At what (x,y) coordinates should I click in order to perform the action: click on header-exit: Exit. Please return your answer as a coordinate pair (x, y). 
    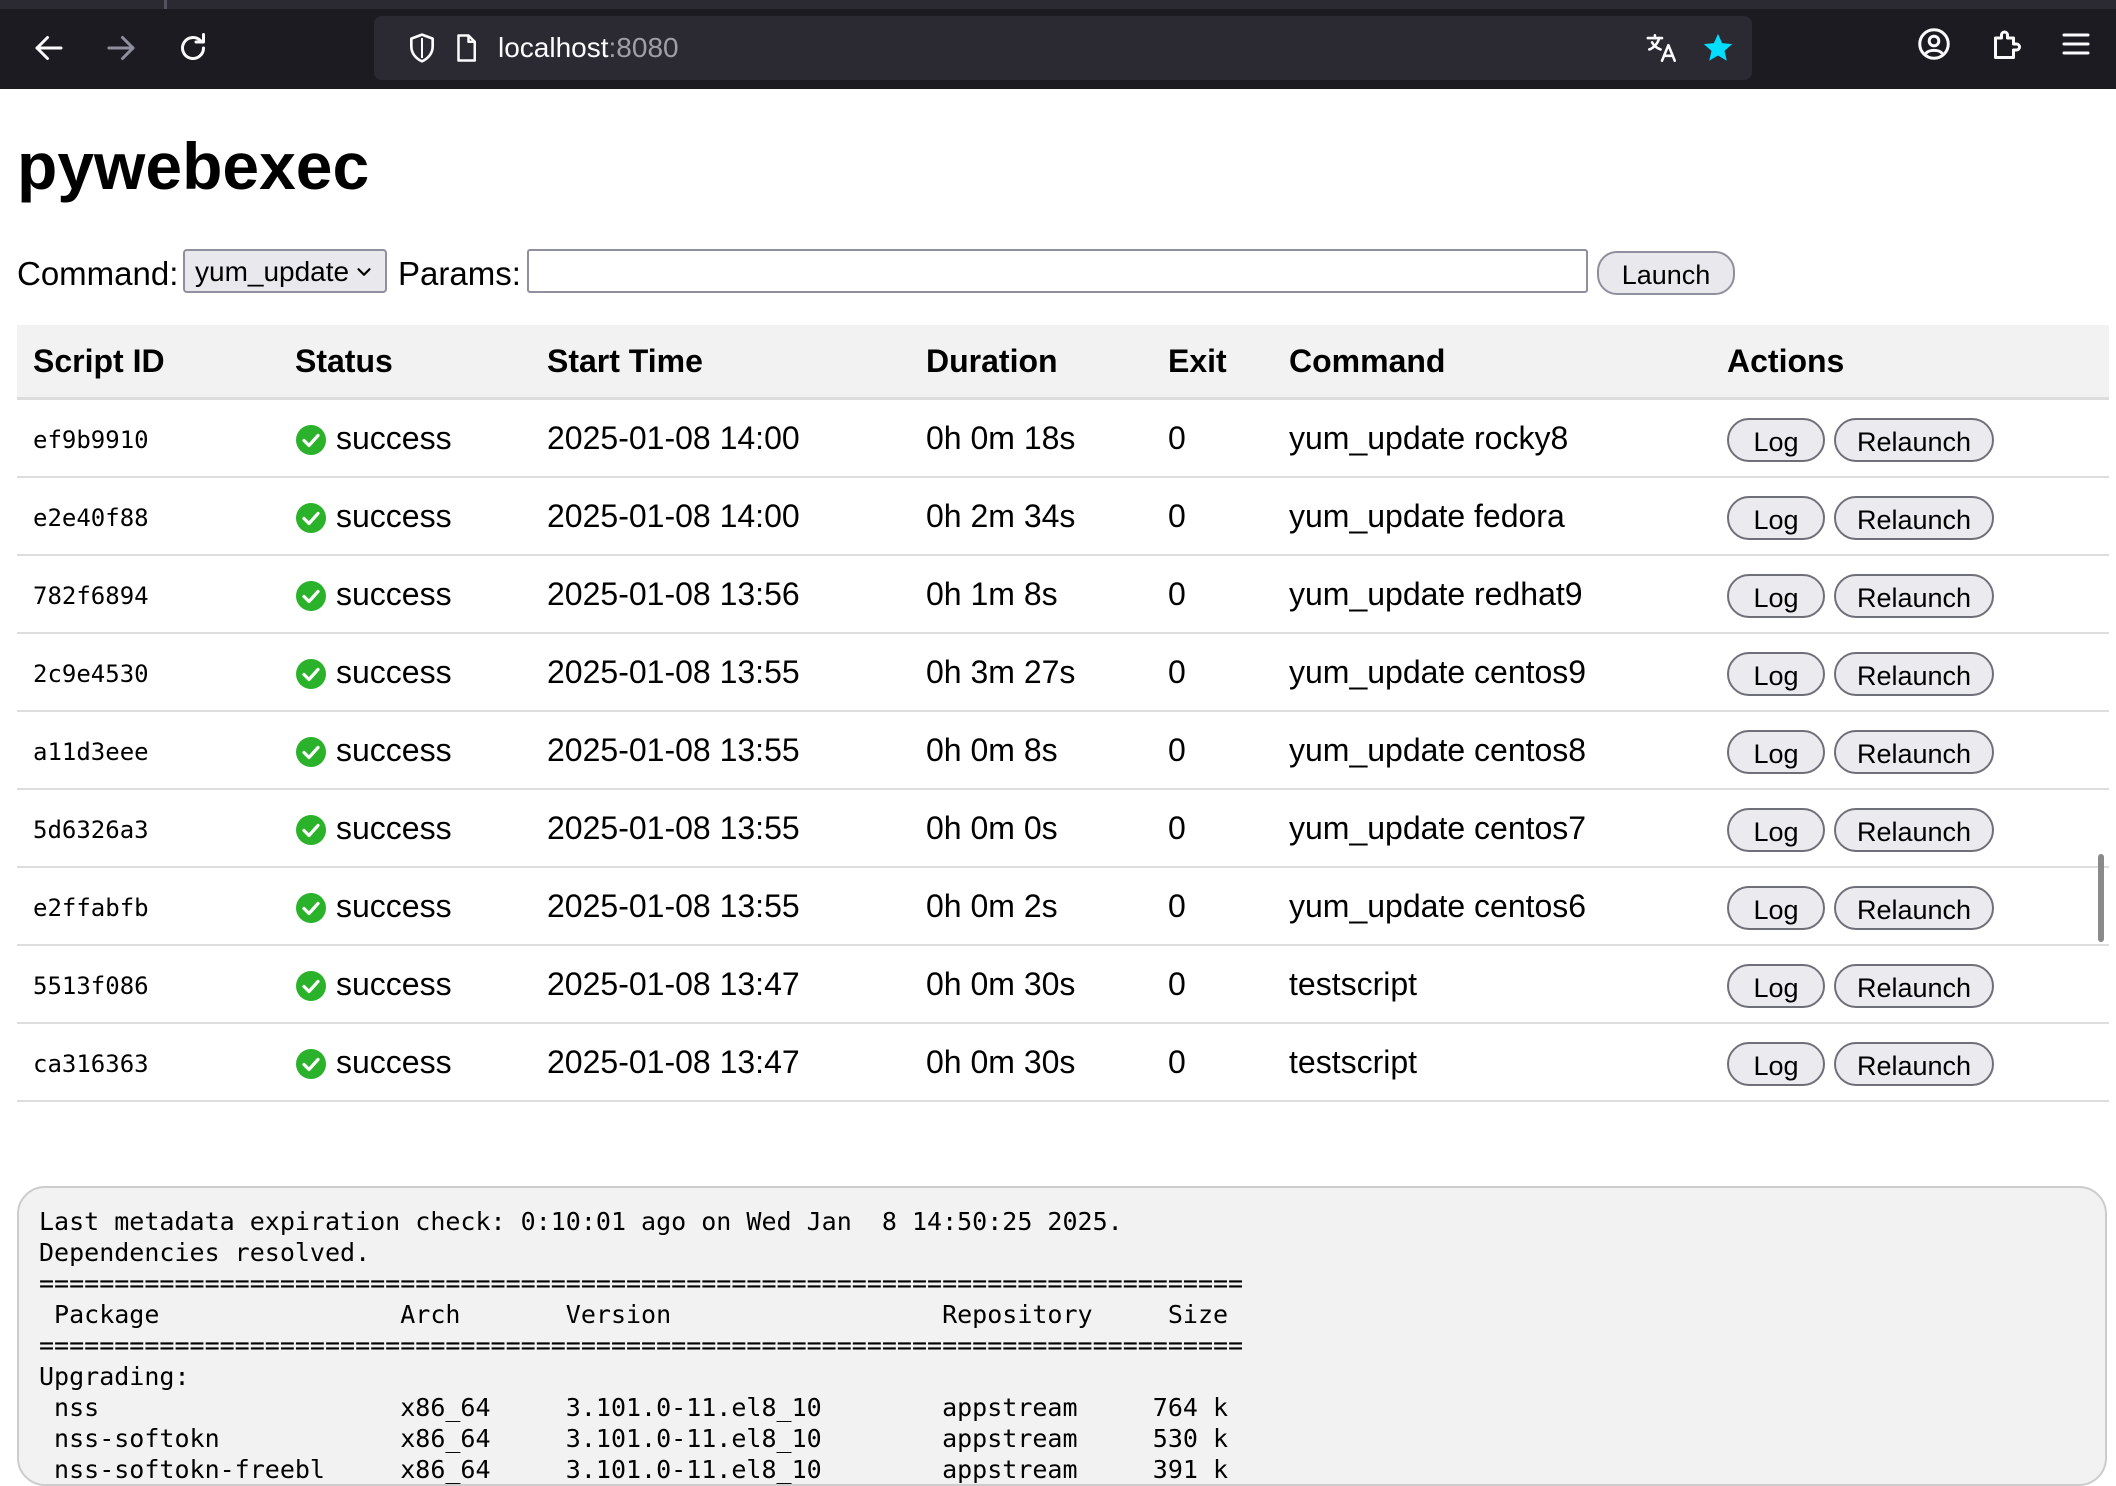
    Looking at the image, I should click on (1197, 361).